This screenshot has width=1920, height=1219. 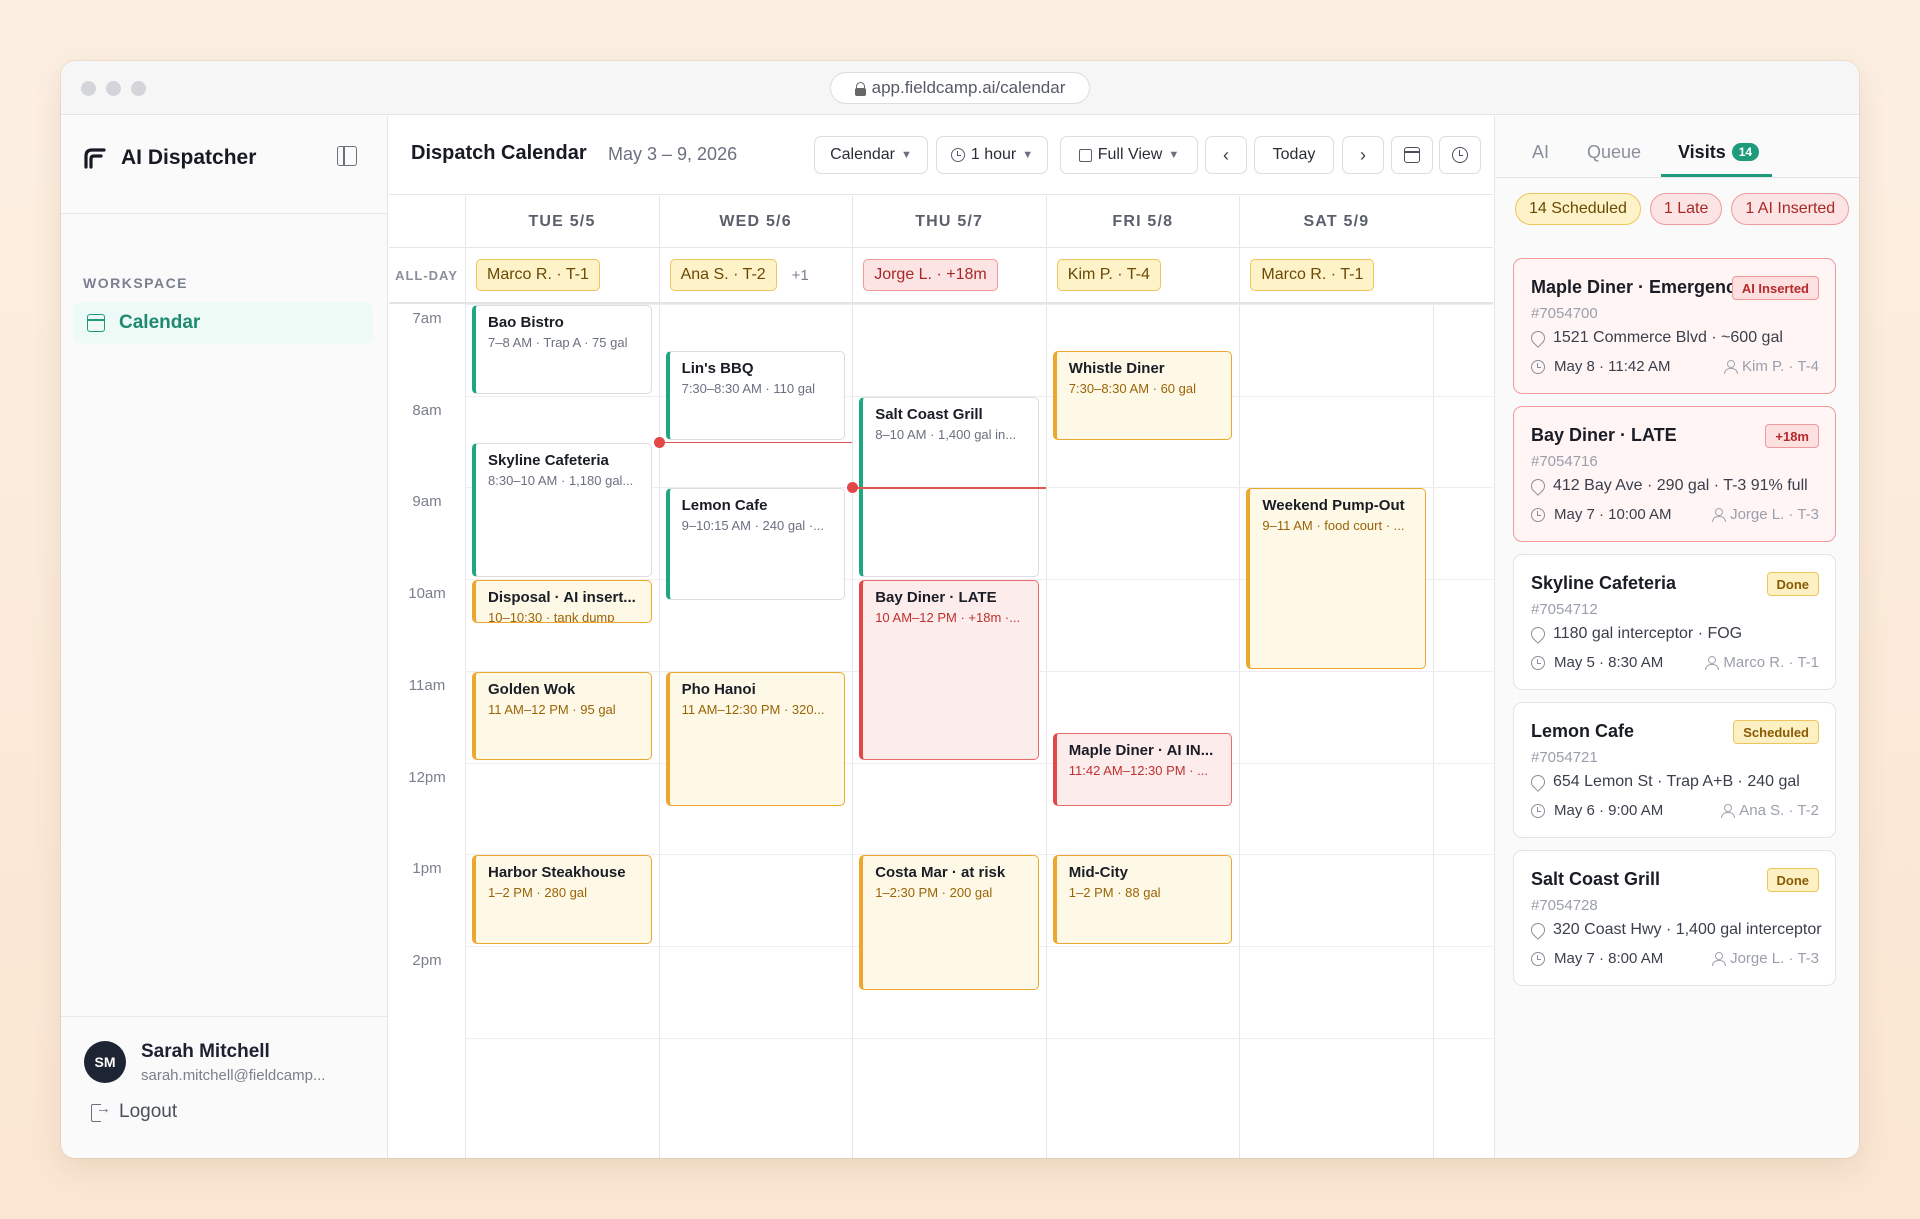 What do you see at coordinates (723, 275) in the screenshot?
I see `allday-assignment-chip: Ana S. · T-2` at bounding box center [723, 275].